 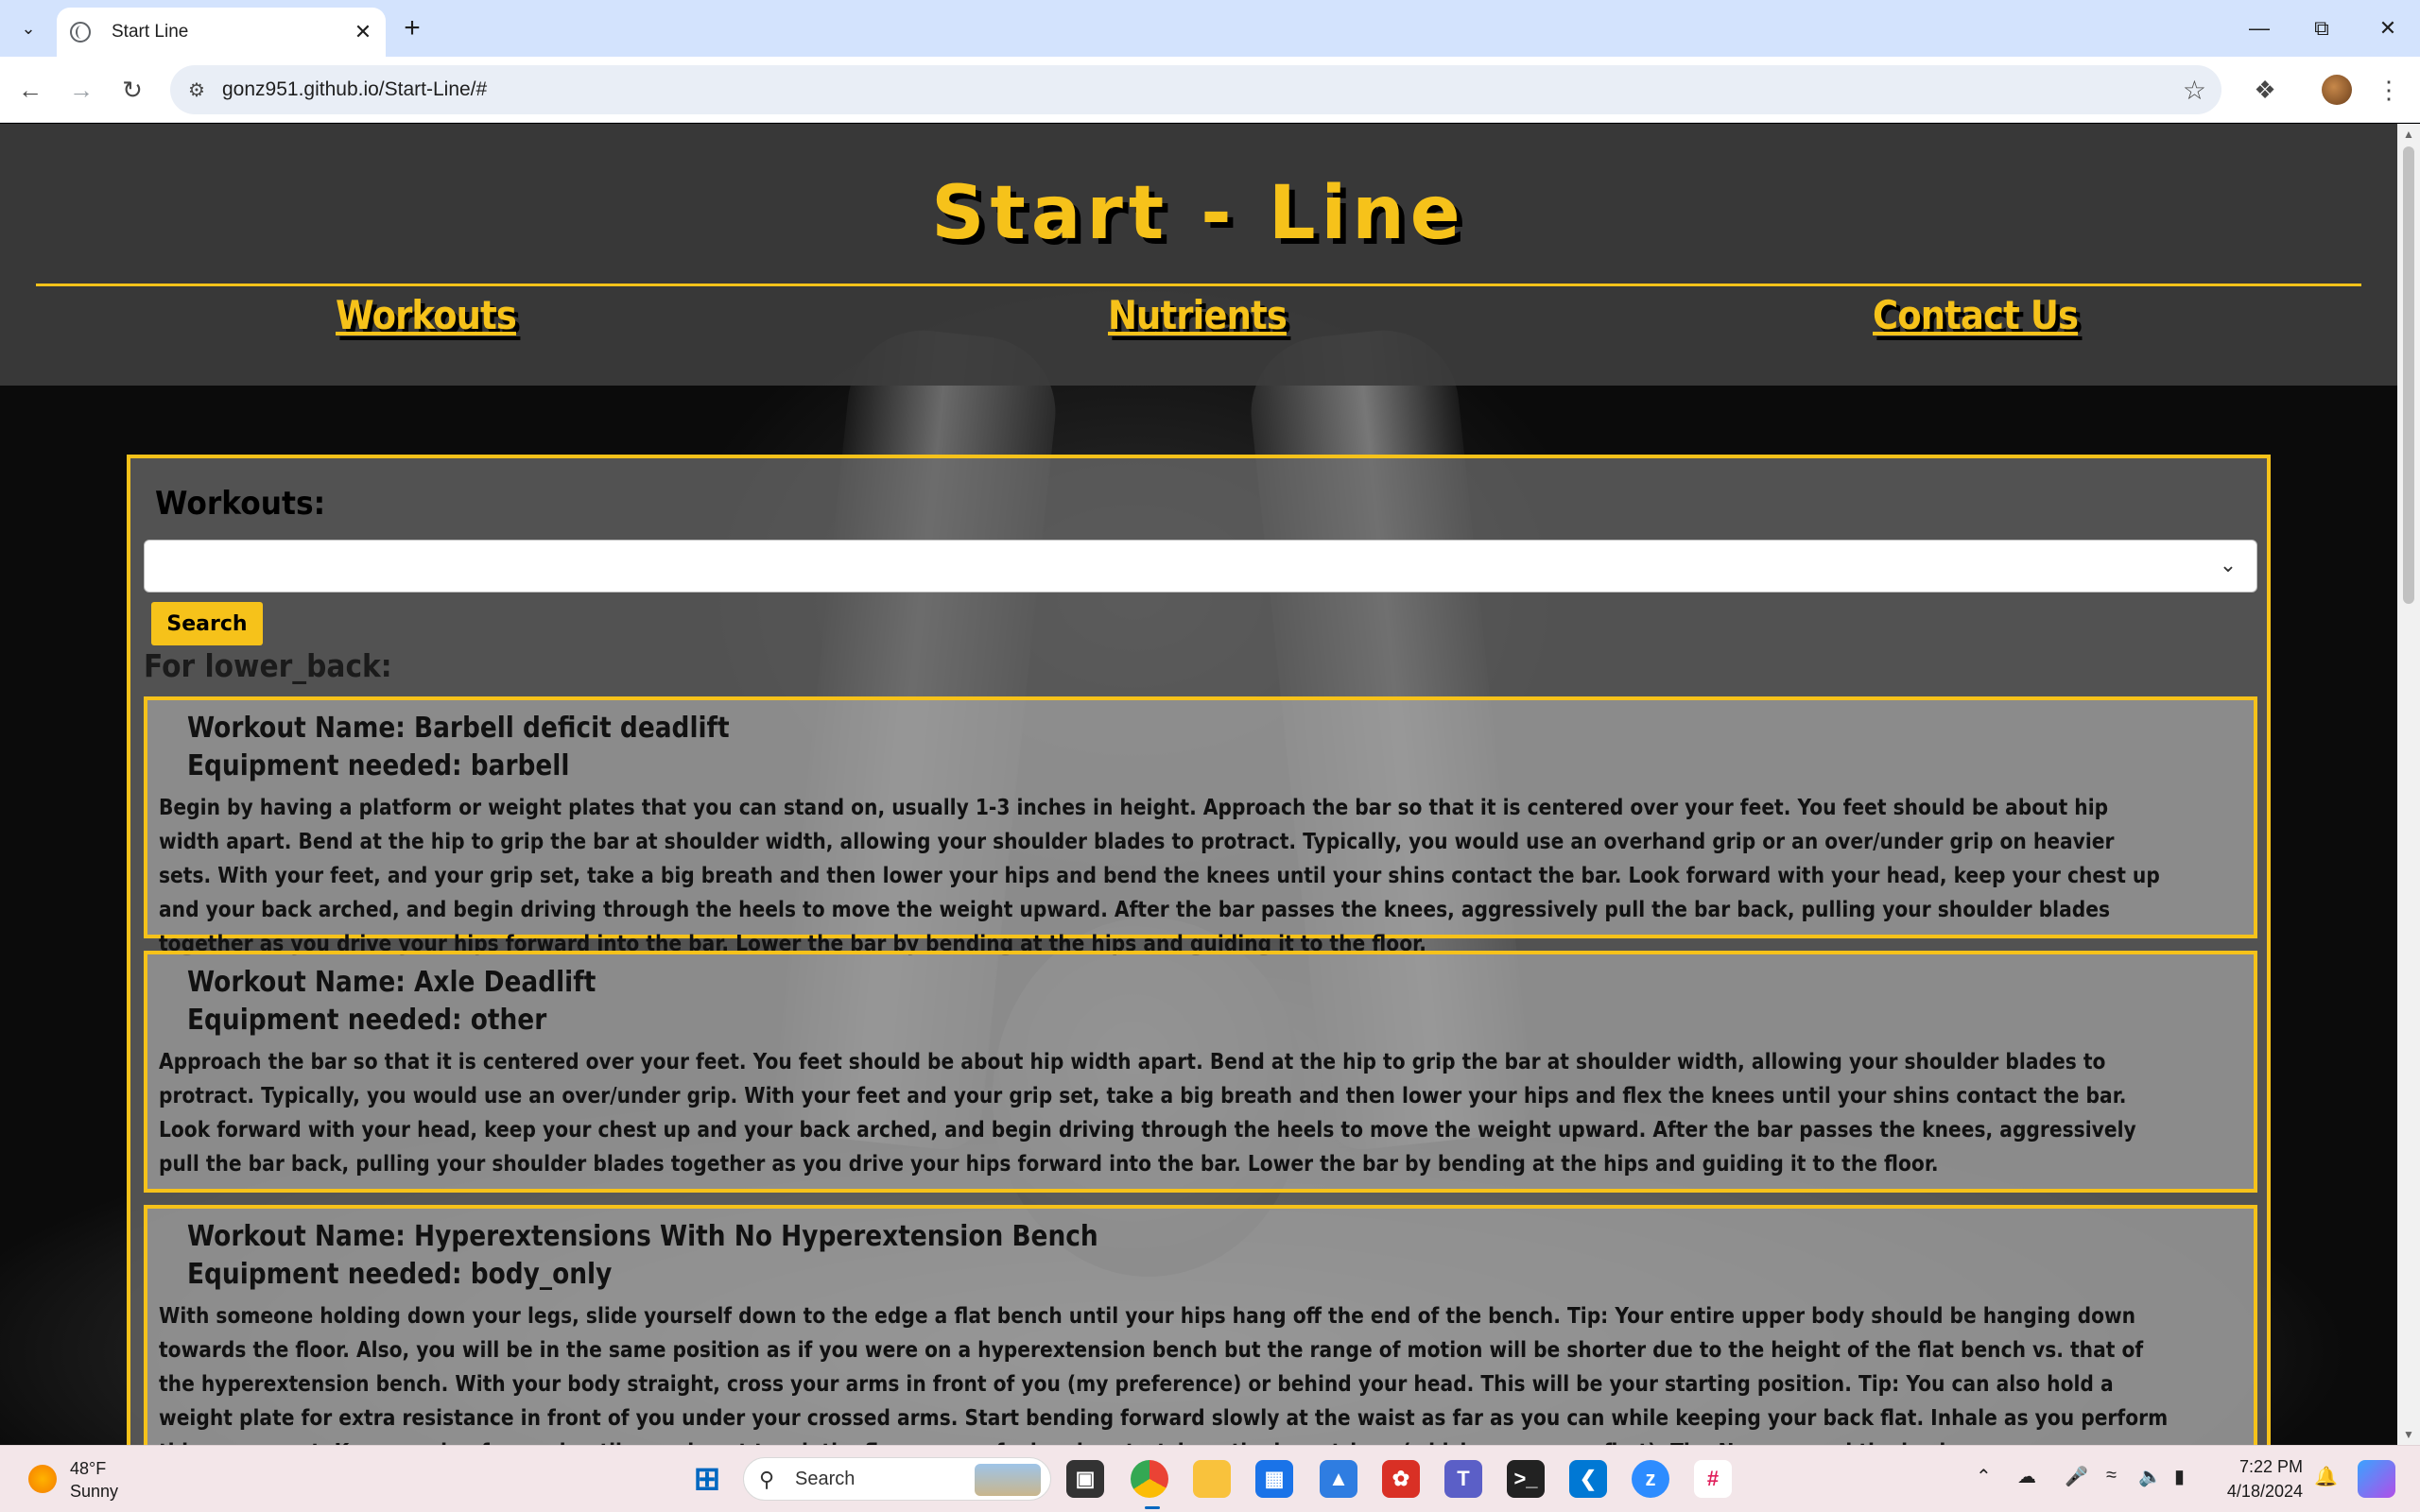 What do you see at coordinates (2388, 28) in the screenshot?
I see `window-close-icon: ✕` at bounding box center [2388, 28].